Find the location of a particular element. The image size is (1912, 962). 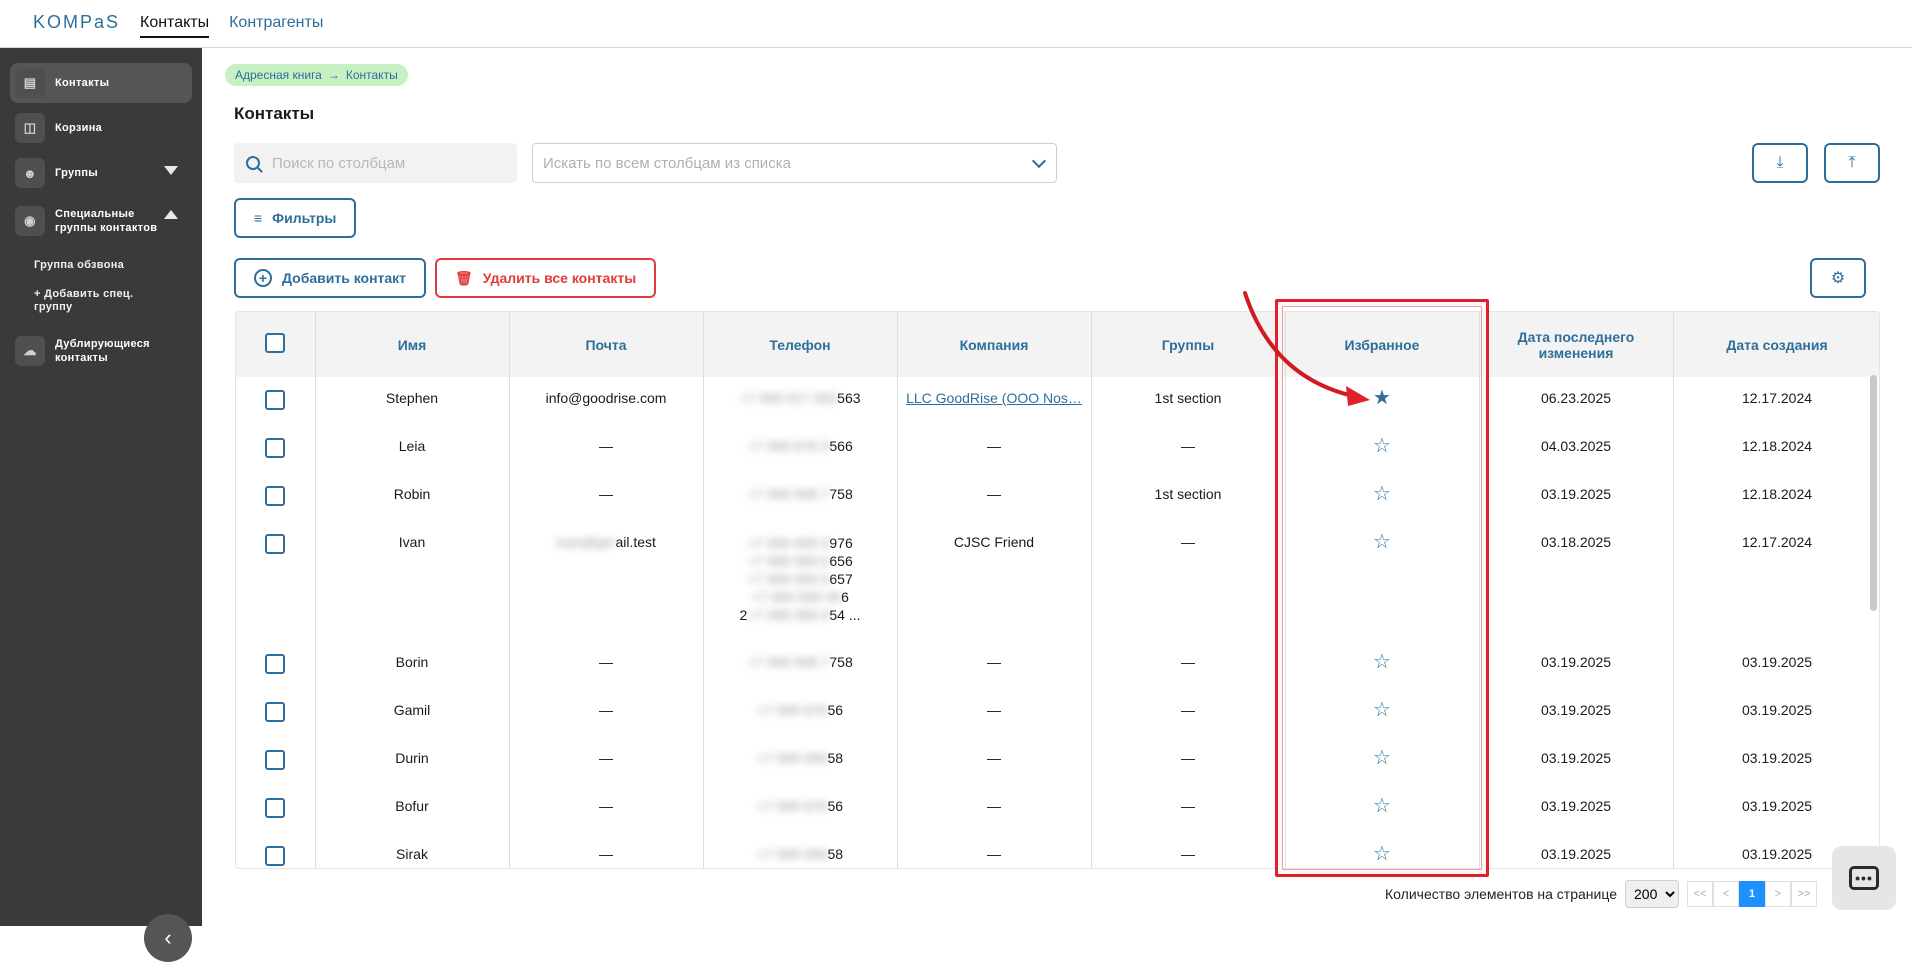

star-filled-icon: ★ is located at coordinates (1382, 398).